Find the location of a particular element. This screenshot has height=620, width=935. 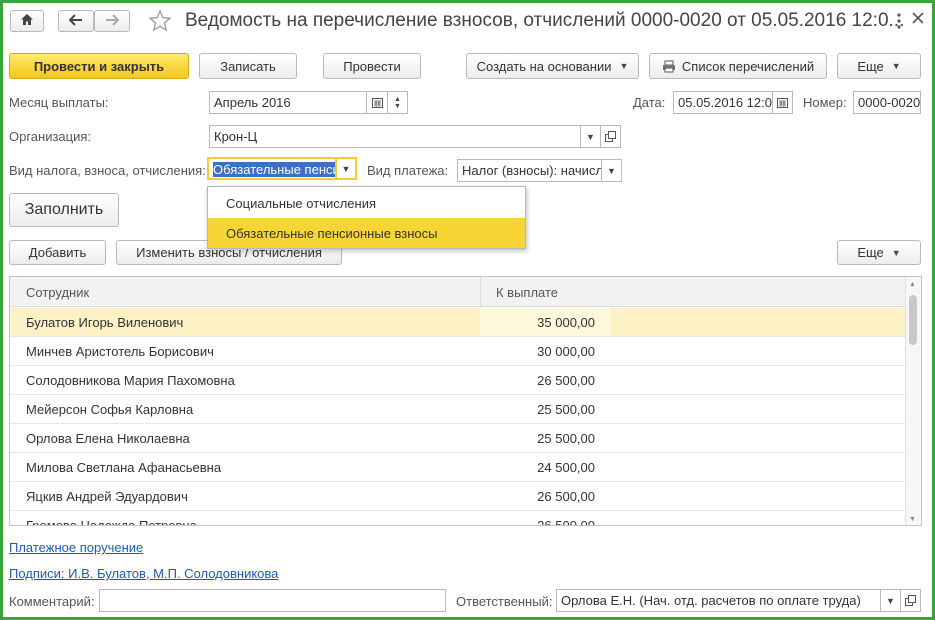

back-button is located at coordinates (76, 21).